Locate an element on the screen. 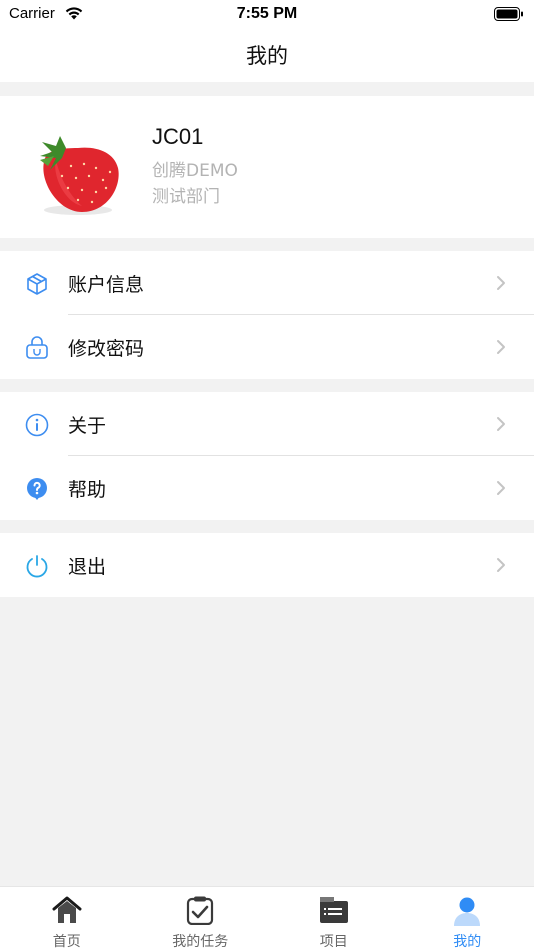 This screenshot has width=534, height=950. lock-icon is located at coordinates (37, 348).